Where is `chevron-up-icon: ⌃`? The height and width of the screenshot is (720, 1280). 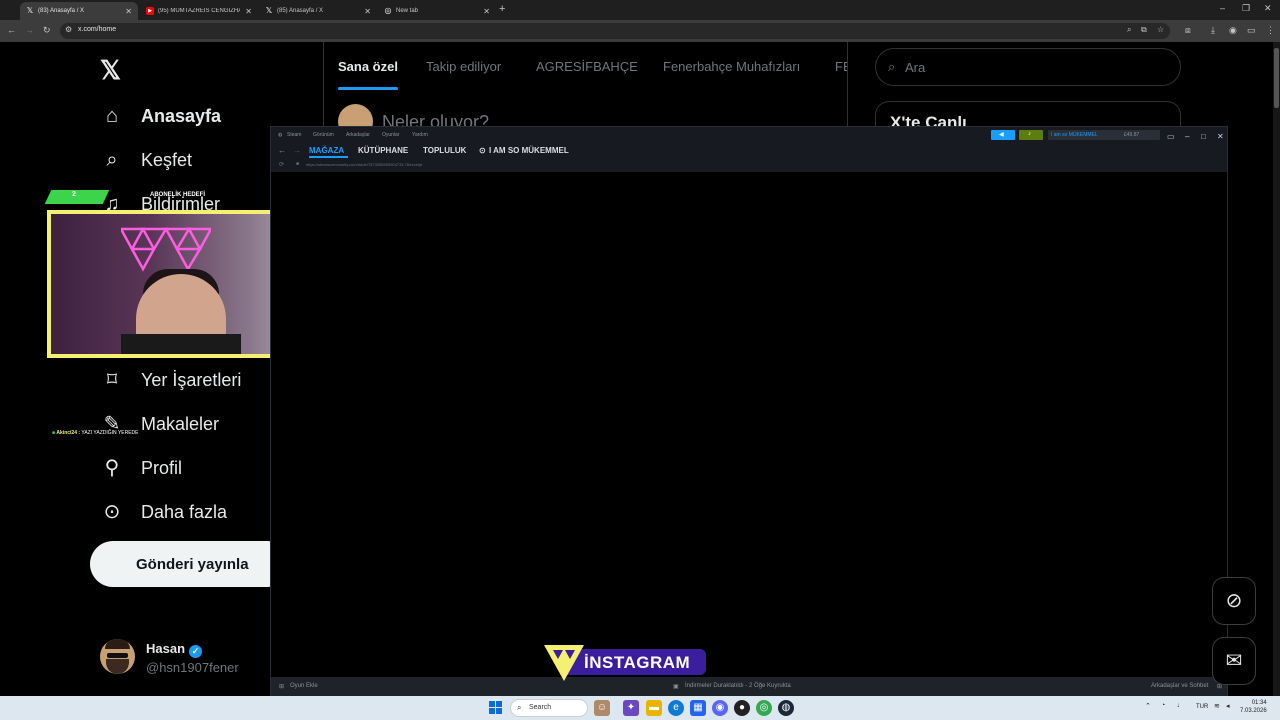
chevron-up-icon: ⌃ is located at coordinates (1148, 706).